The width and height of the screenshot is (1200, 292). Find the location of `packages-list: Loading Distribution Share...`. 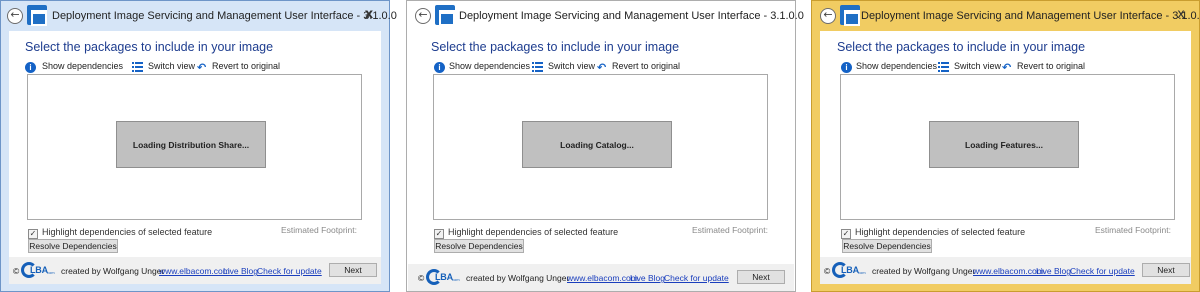

packages-list: Loading Distribution Share... is located at coordinates (194, 147).